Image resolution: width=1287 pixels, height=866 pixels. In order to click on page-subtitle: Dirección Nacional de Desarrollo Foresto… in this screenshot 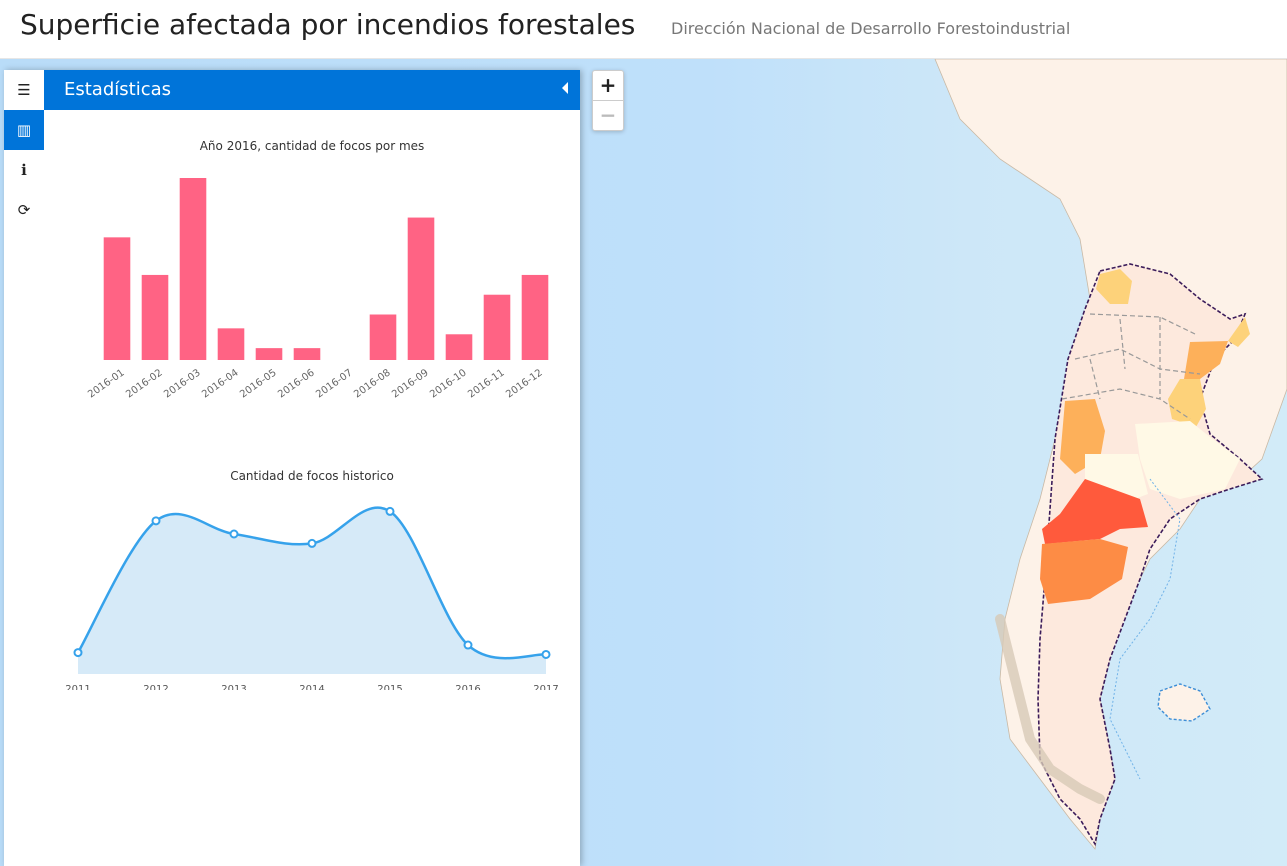, I will do `click(871, 28)`.